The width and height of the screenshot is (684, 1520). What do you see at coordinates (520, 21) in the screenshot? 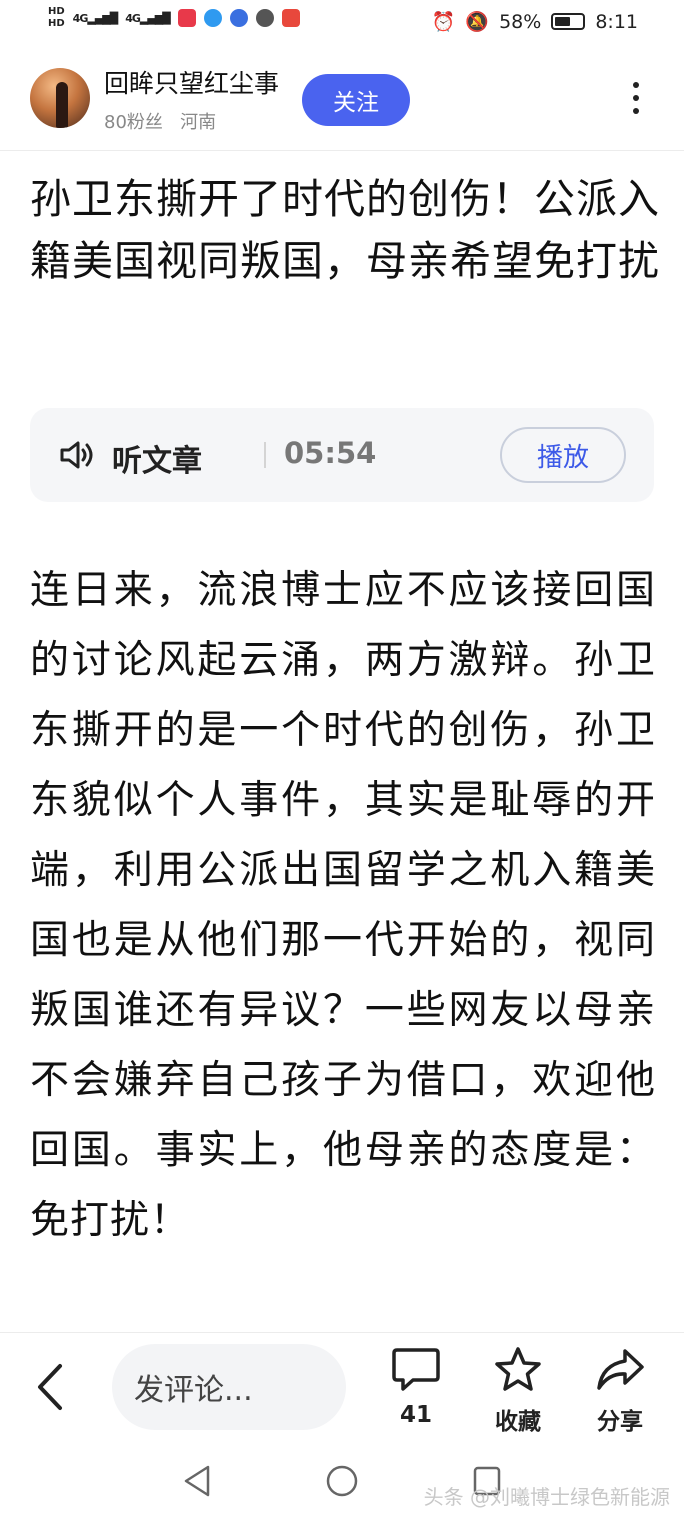
I see `battery-percent: 58%` at bounding box center [520, 21].